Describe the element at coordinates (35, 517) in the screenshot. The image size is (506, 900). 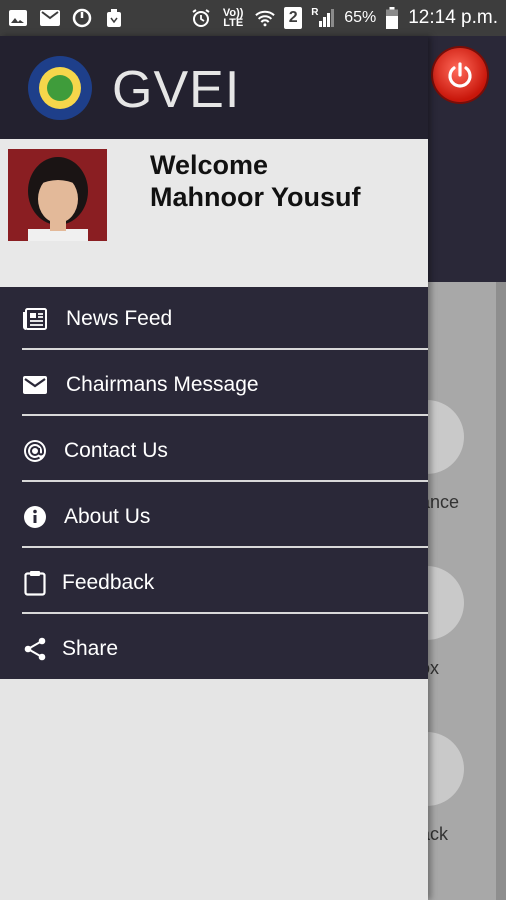
I see `info-icon` at that location.